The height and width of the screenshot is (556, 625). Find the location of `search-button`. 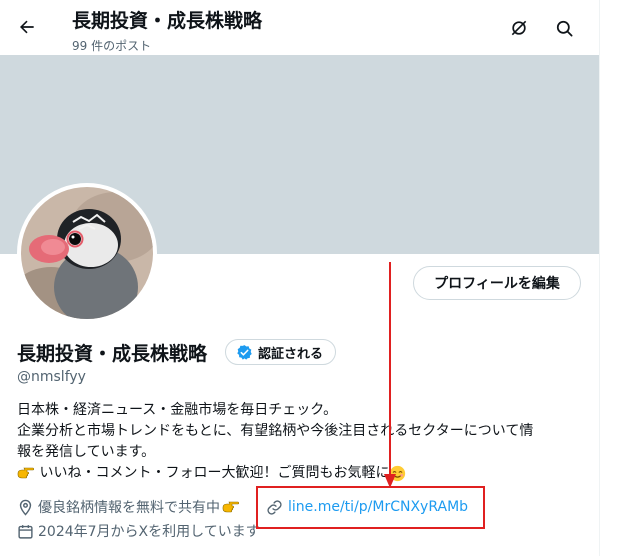

search-button is located at coordinates (564, 28).